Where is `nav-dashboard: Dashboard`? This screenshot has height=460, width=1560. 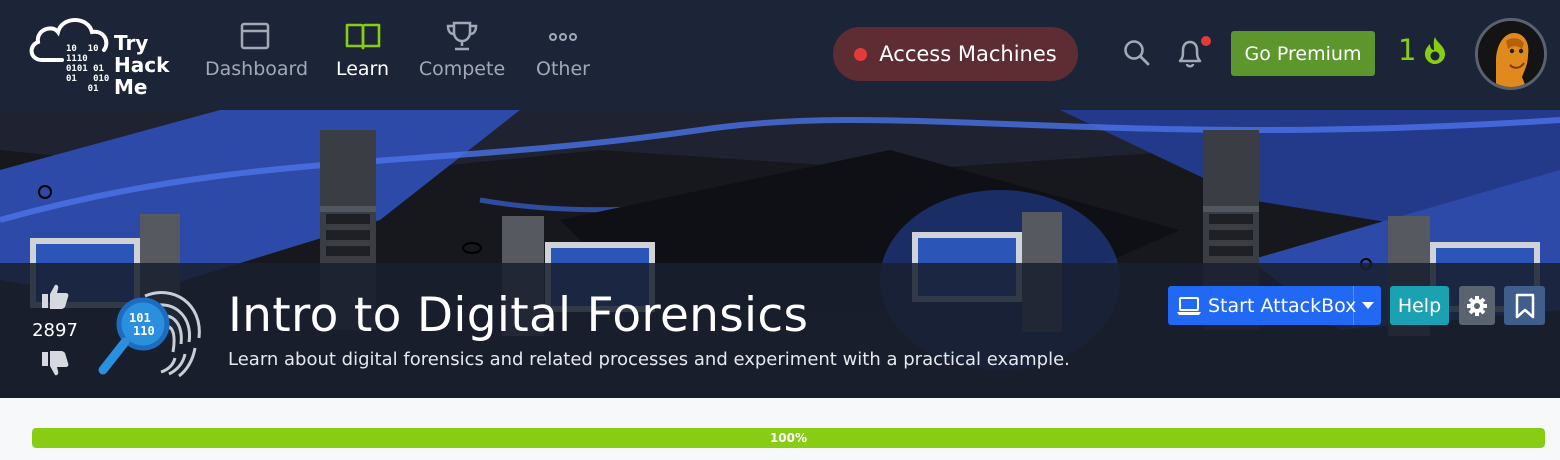 nav-dashboard: Dashboard is located at coordinates (257, 55).